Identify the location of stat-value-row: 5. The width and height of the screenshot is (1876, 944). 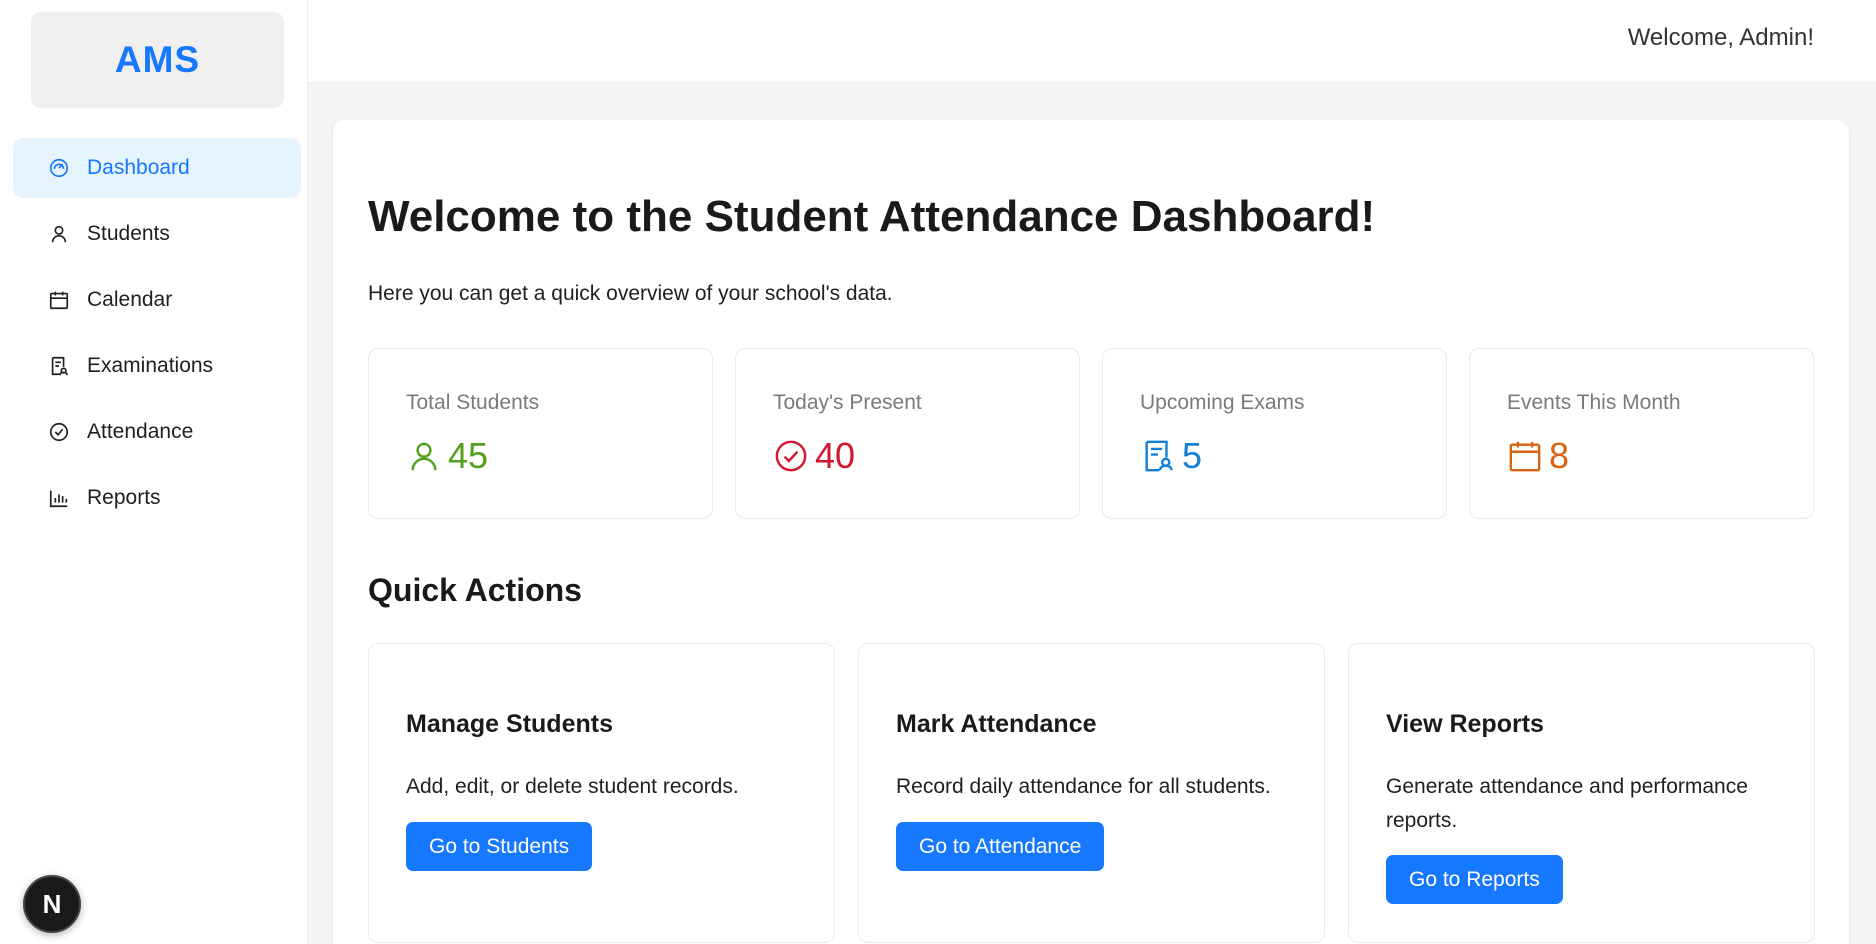
(1171, 456).